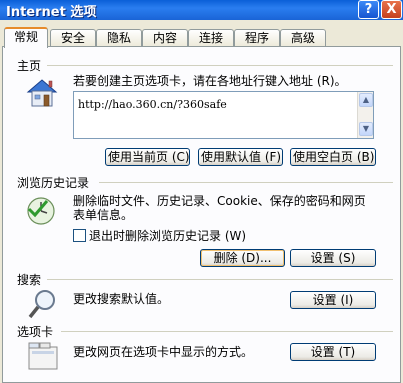 This screenshot has width=403, height=383. I want to click on search-description: 更改搜索默认值。, so click(121, 299).